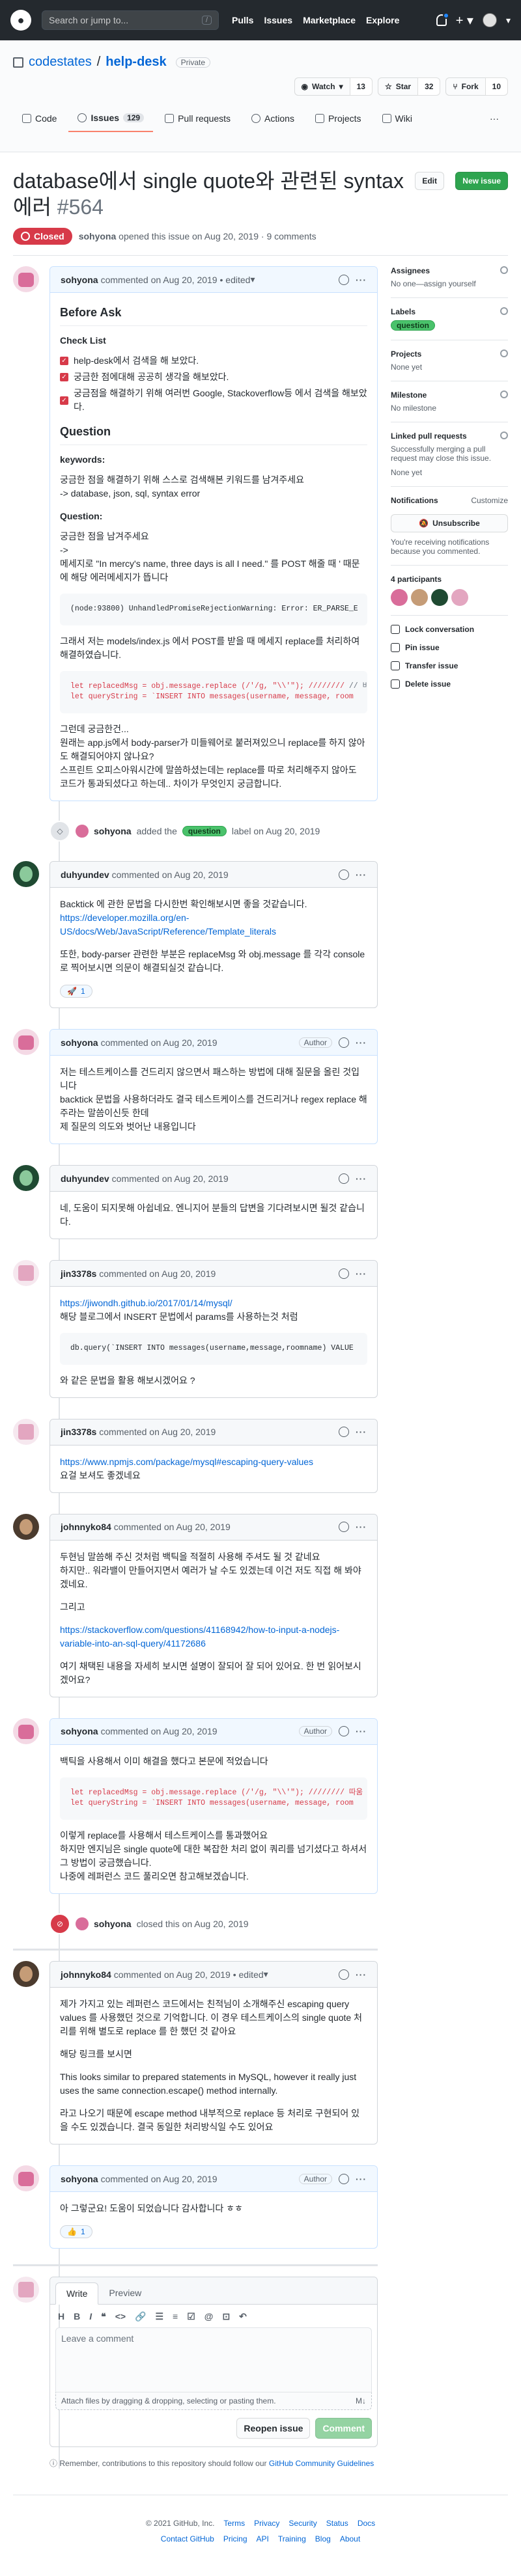  What do you see at coordinates (449, 407) in the screenshot?
I see `sidebar-milestone: Milestone No milestone` at bounding box center [449, 407].